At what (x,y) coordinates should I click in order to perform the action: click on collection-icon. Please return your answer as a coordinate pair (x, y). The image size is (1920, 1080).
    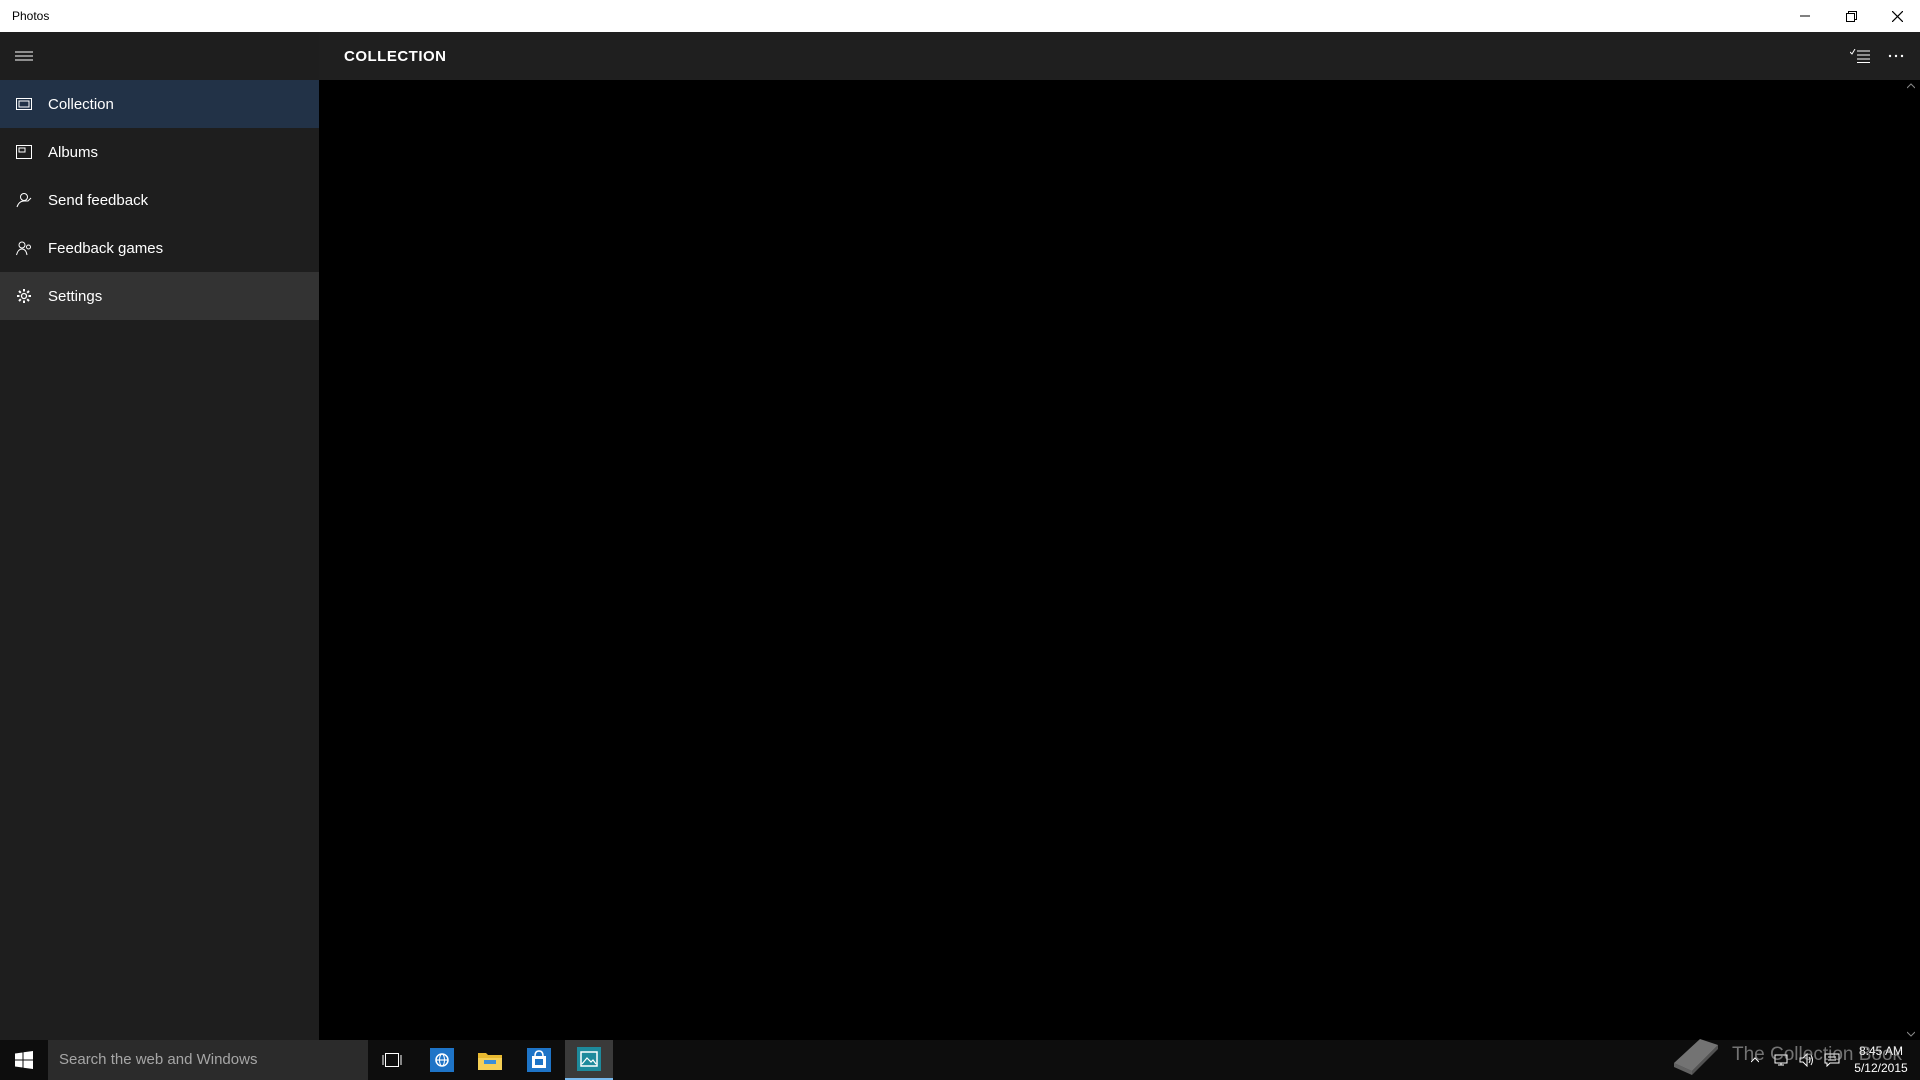
    Looking at the image, I should click on (24, 104).